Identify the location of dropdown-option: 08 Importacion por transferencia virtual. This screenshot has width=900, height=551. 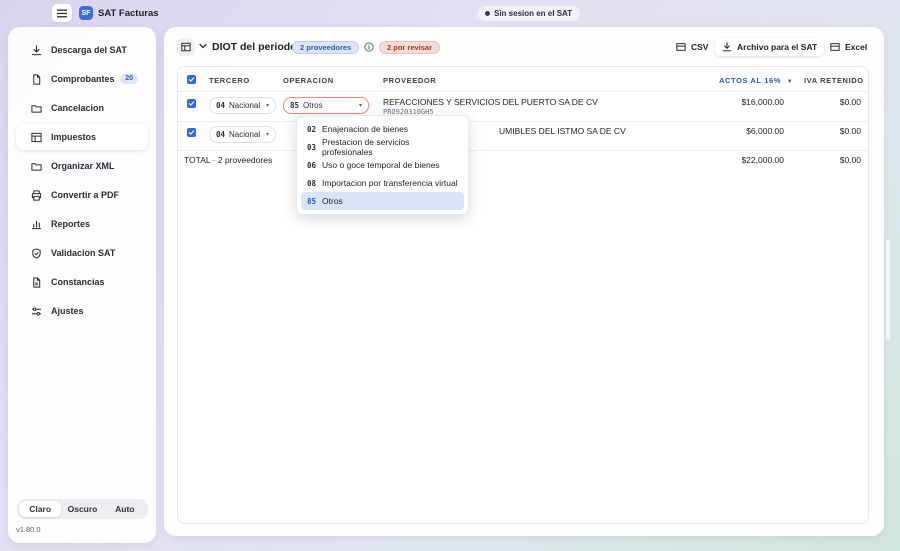
(382, 183).